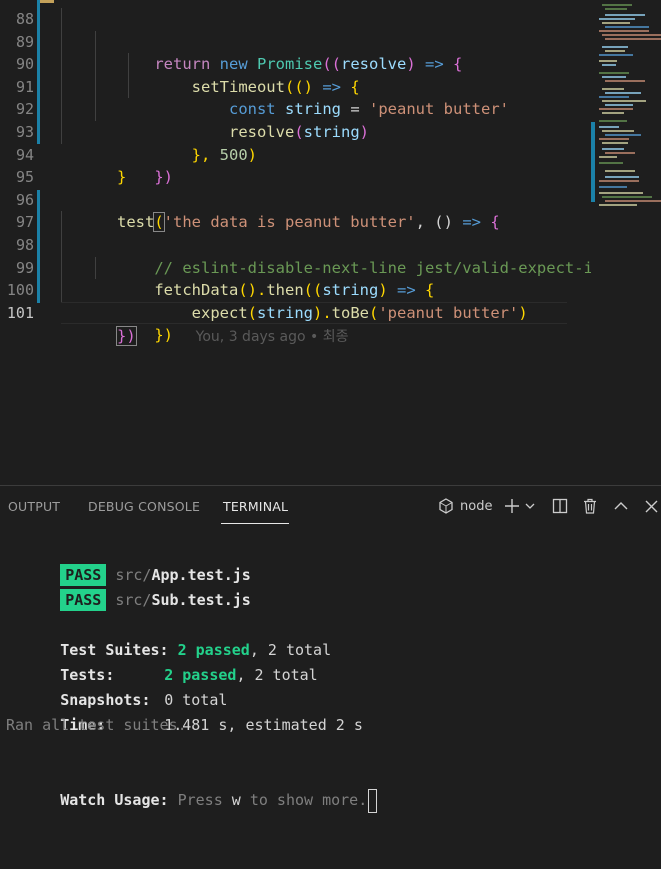 Image resolution: width=661 pixels, height=869 pixels. I want to click on minimap-change-marker, so click(593, 162).